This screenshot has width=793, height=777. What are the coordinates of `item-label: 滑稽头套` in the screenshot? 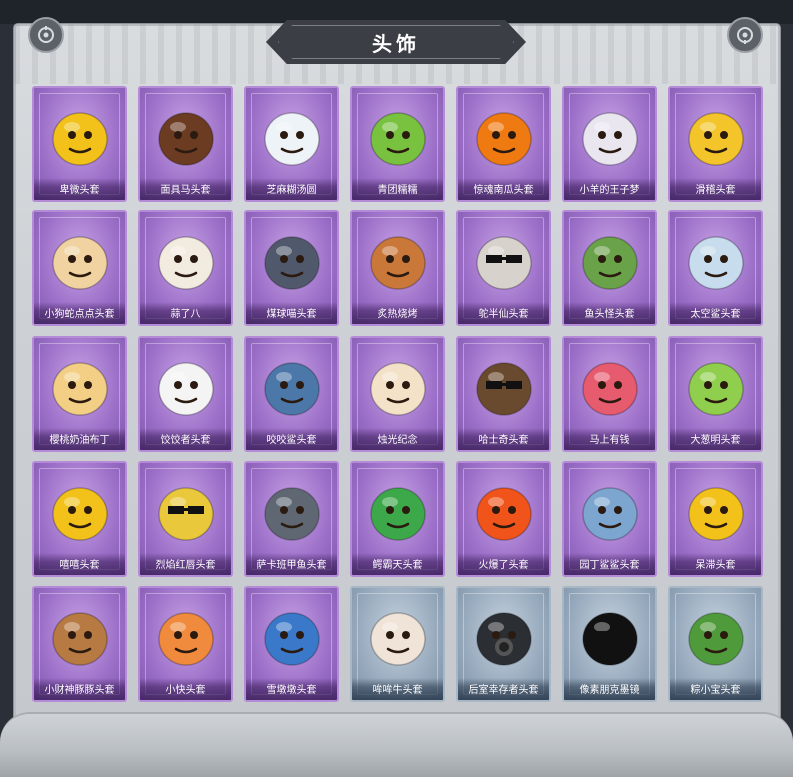 It's located at (715, 189).